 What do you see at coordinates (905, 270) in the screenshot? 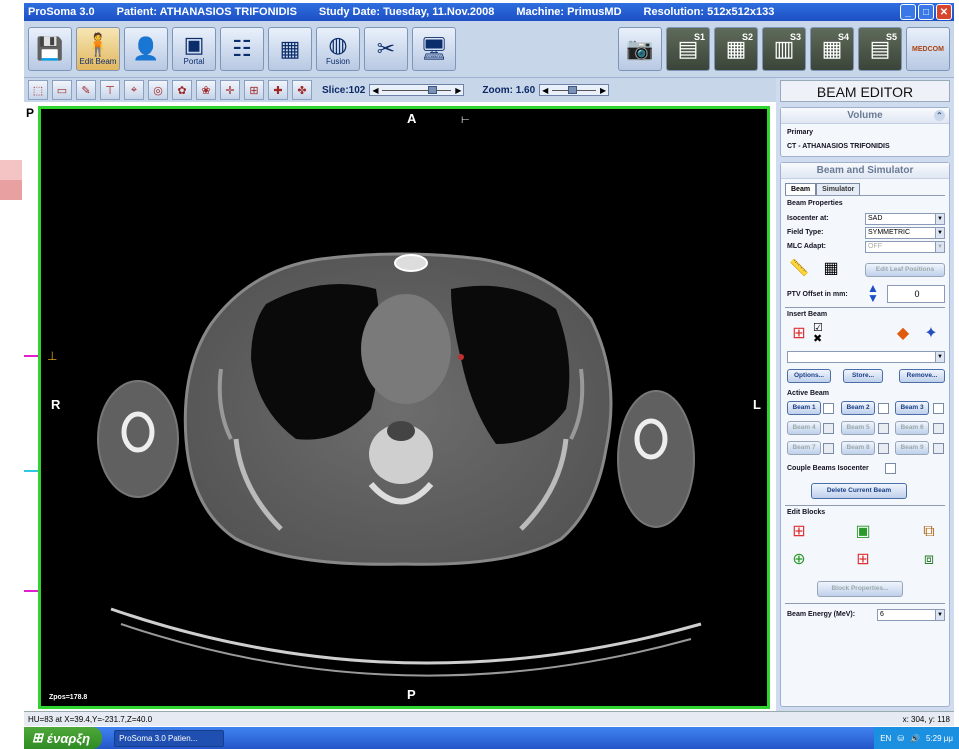
I see `edit-leaf-positions-button: Edit Leaf Positions` at bounding box center [905, 270].